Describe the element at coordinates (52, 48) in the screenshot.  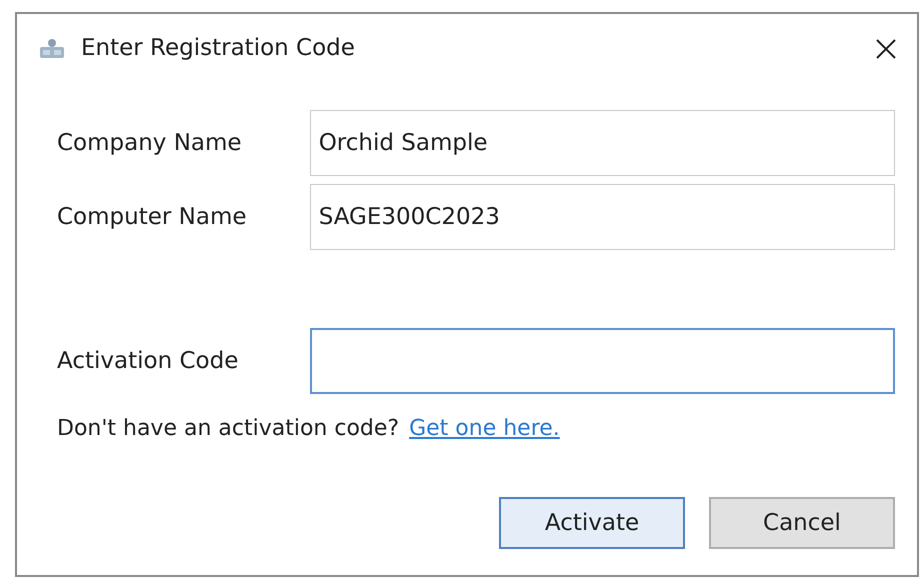
I see `app-icon` at that location.